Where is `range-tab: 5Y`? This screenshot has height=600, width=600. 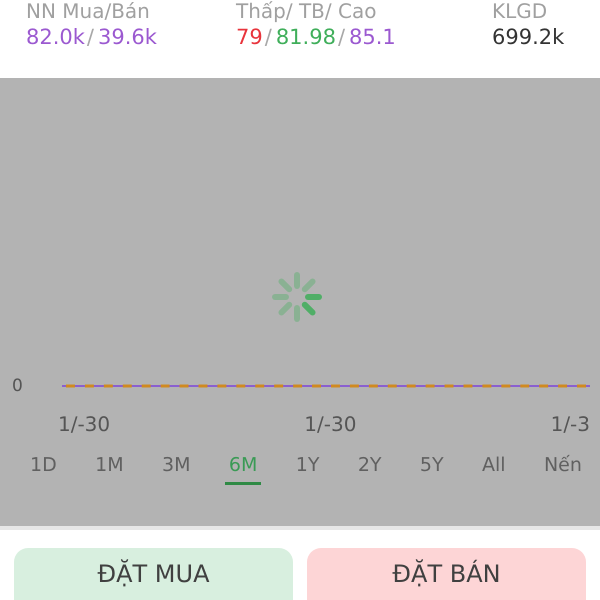
range-tab: 5Y is located at coordinates (432, 468).